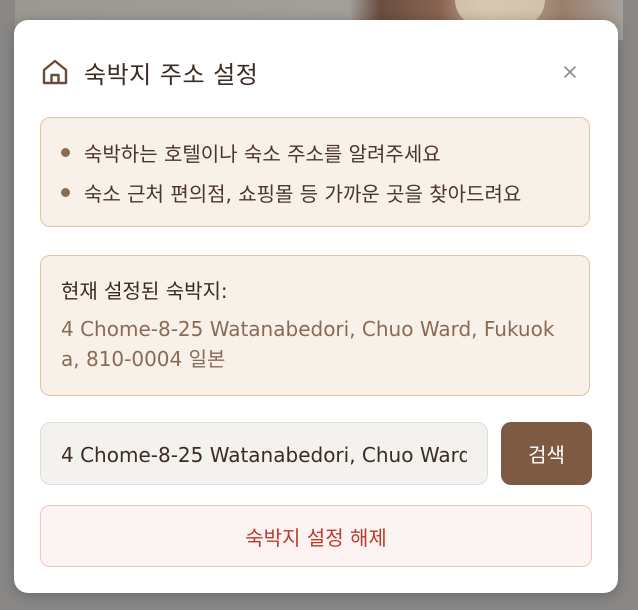 The width and height of the screenshot is (638, 610). I want to click on dialog-title: 숙박지 주소 설정, so click(171, 74).